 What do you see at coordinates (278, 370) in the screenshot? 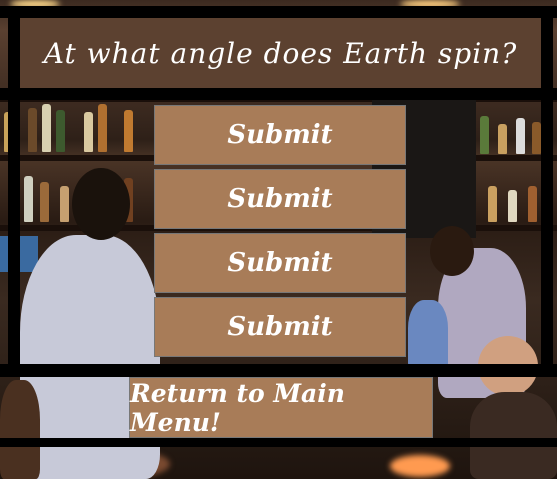
I see `frame-above-return` at bounding box center [278, 370].